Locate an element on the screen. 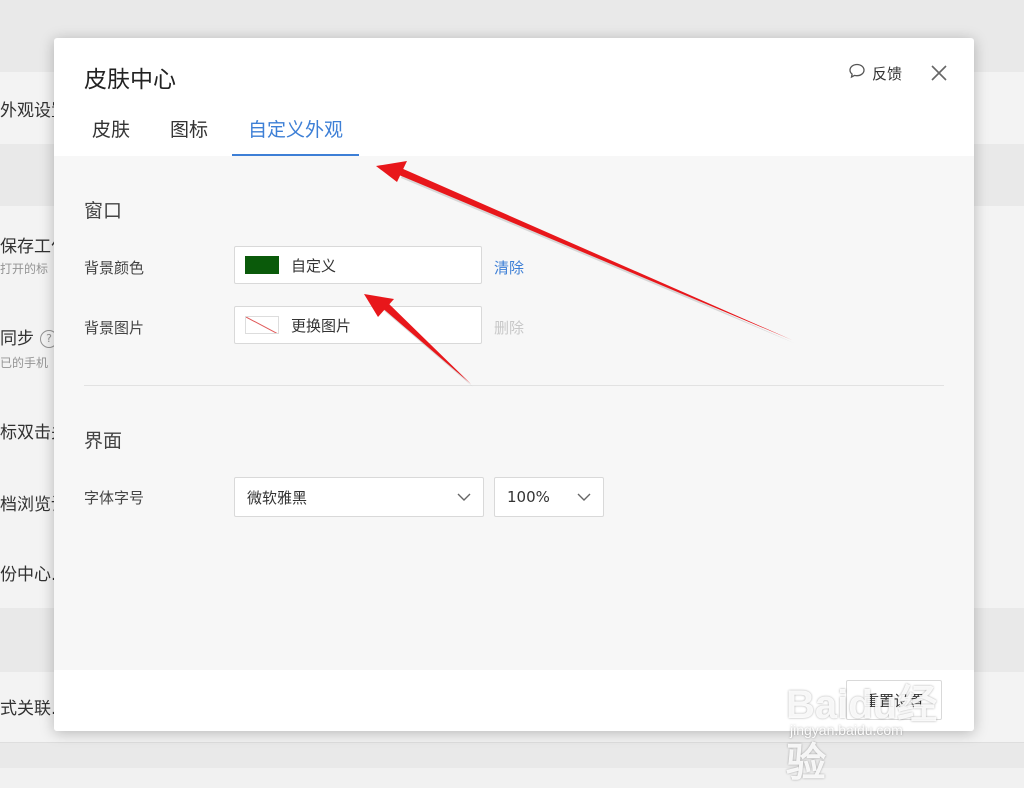 Image resolution: width=1024 pixels, height=788 pixels. tab-bar: 皮肤 图标 自定义外观 is located at coordinates (221, 135).